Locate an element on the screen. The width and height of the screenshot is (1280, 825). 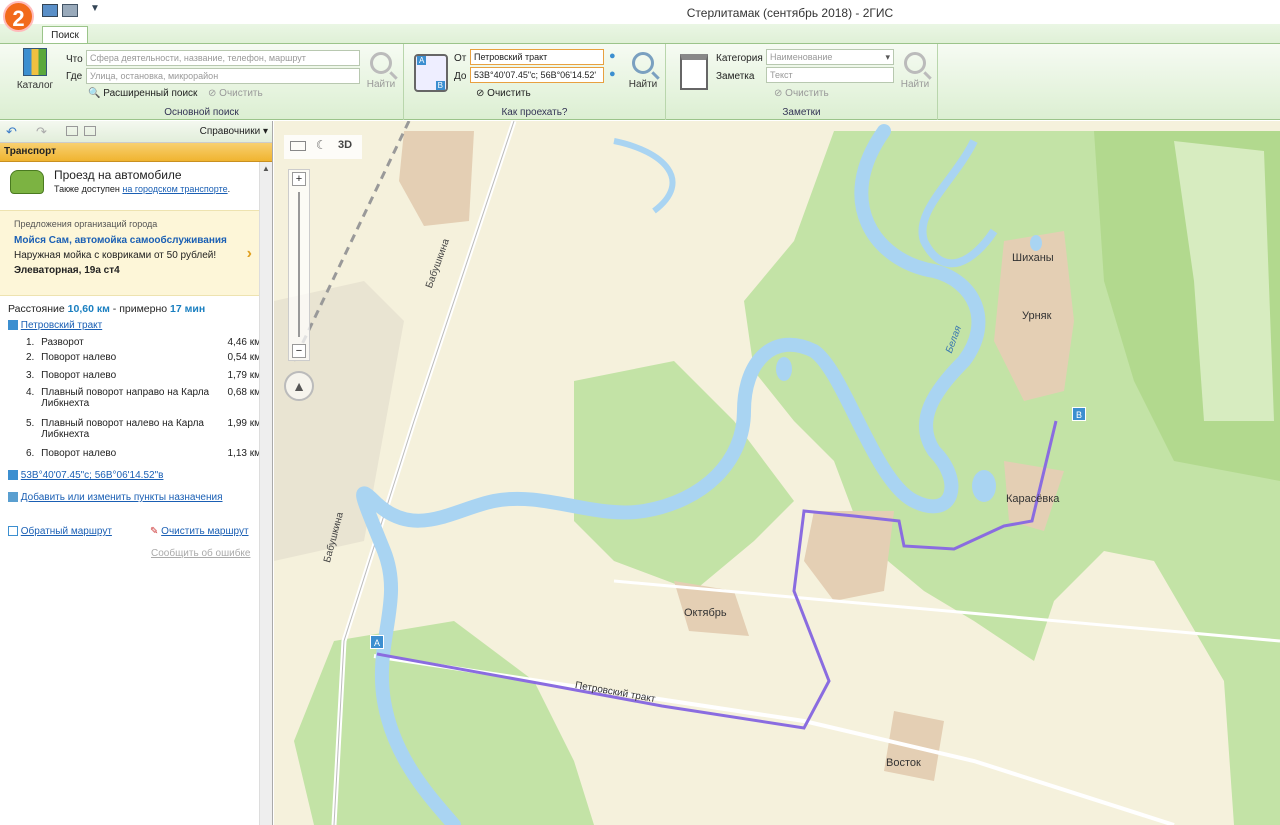
public-transport-link: на городском транспорте is located at coordinates (174, 189).